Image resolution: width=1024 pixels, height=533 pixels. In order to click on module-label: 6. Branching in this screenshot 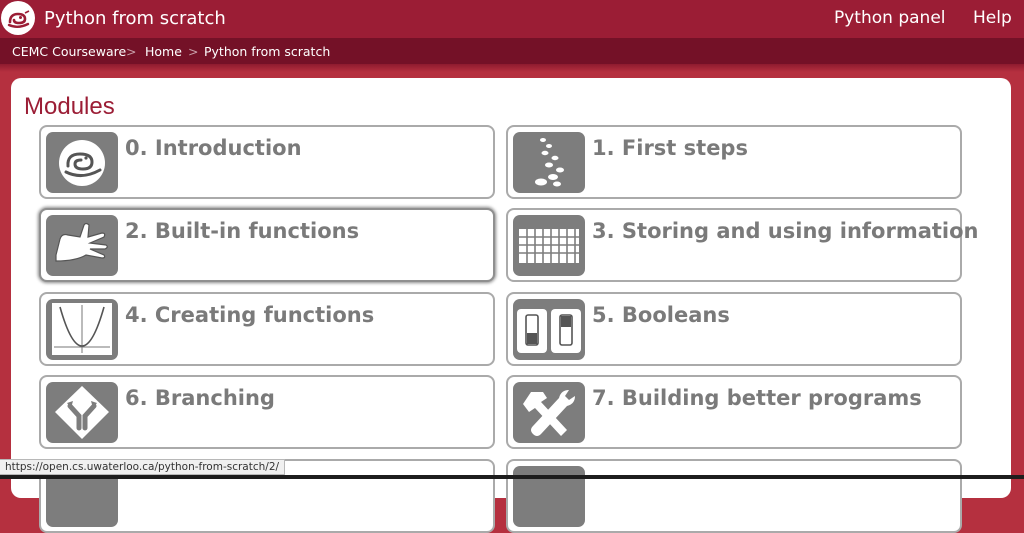, I will do `click(200, 398)`.